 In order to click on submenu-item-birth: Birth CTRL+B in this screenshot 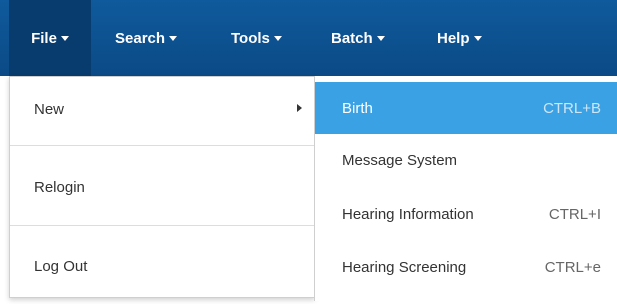, I will do `click(466, 108)`.